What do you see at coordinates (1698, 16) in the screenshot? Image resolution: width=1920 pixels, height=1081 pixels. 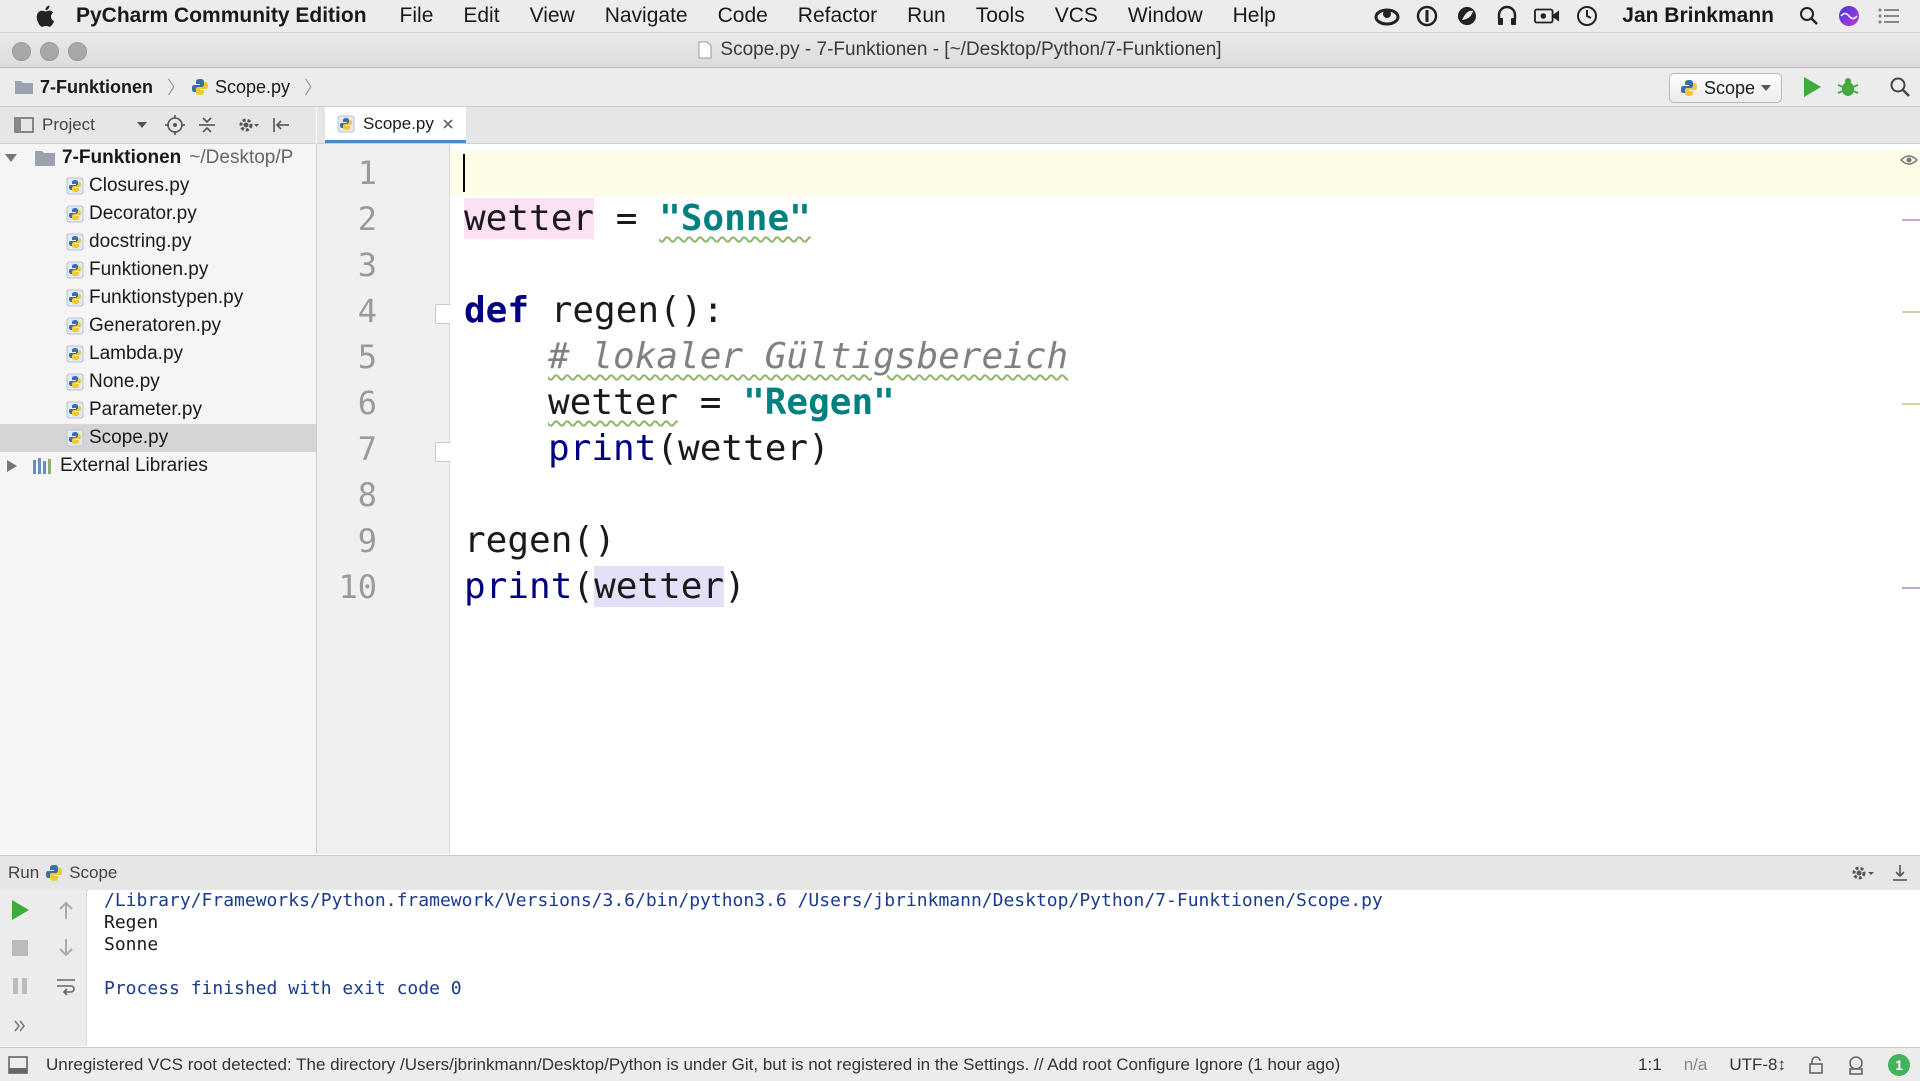 I see `user-name: Jan Brinkmann` at bounding box center [1698, 16].